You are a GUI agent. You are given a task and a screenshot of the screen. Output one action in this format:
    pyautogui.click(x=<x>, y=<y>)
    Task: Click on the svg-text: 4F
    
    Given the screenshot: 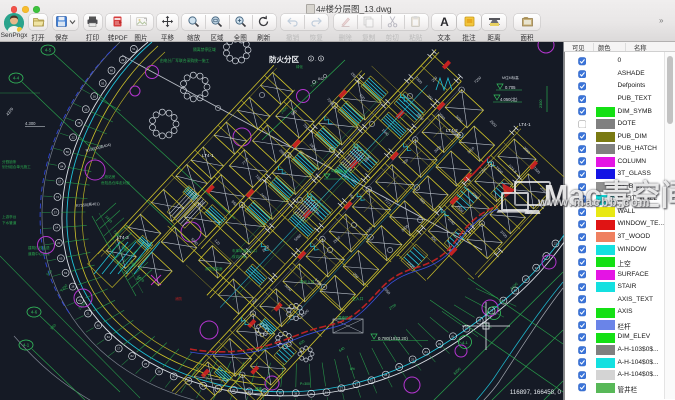 What is the action you would take?
    pyautogui.click(x=138, y=278)
    